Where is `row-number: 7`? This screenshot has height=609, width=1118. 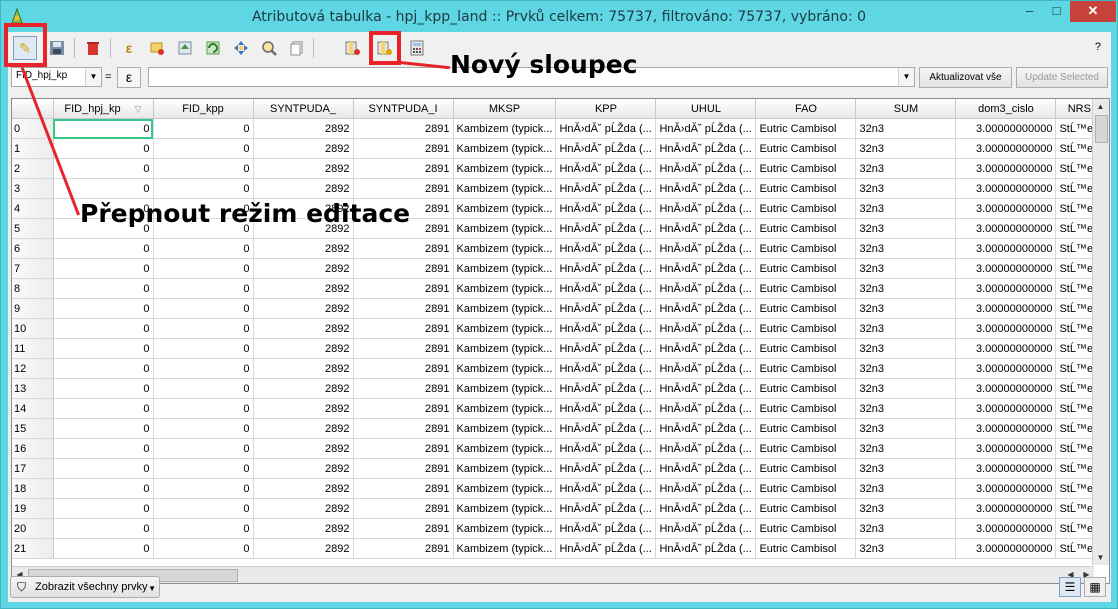
row-number: 7 is located at coordinates (33, 268).